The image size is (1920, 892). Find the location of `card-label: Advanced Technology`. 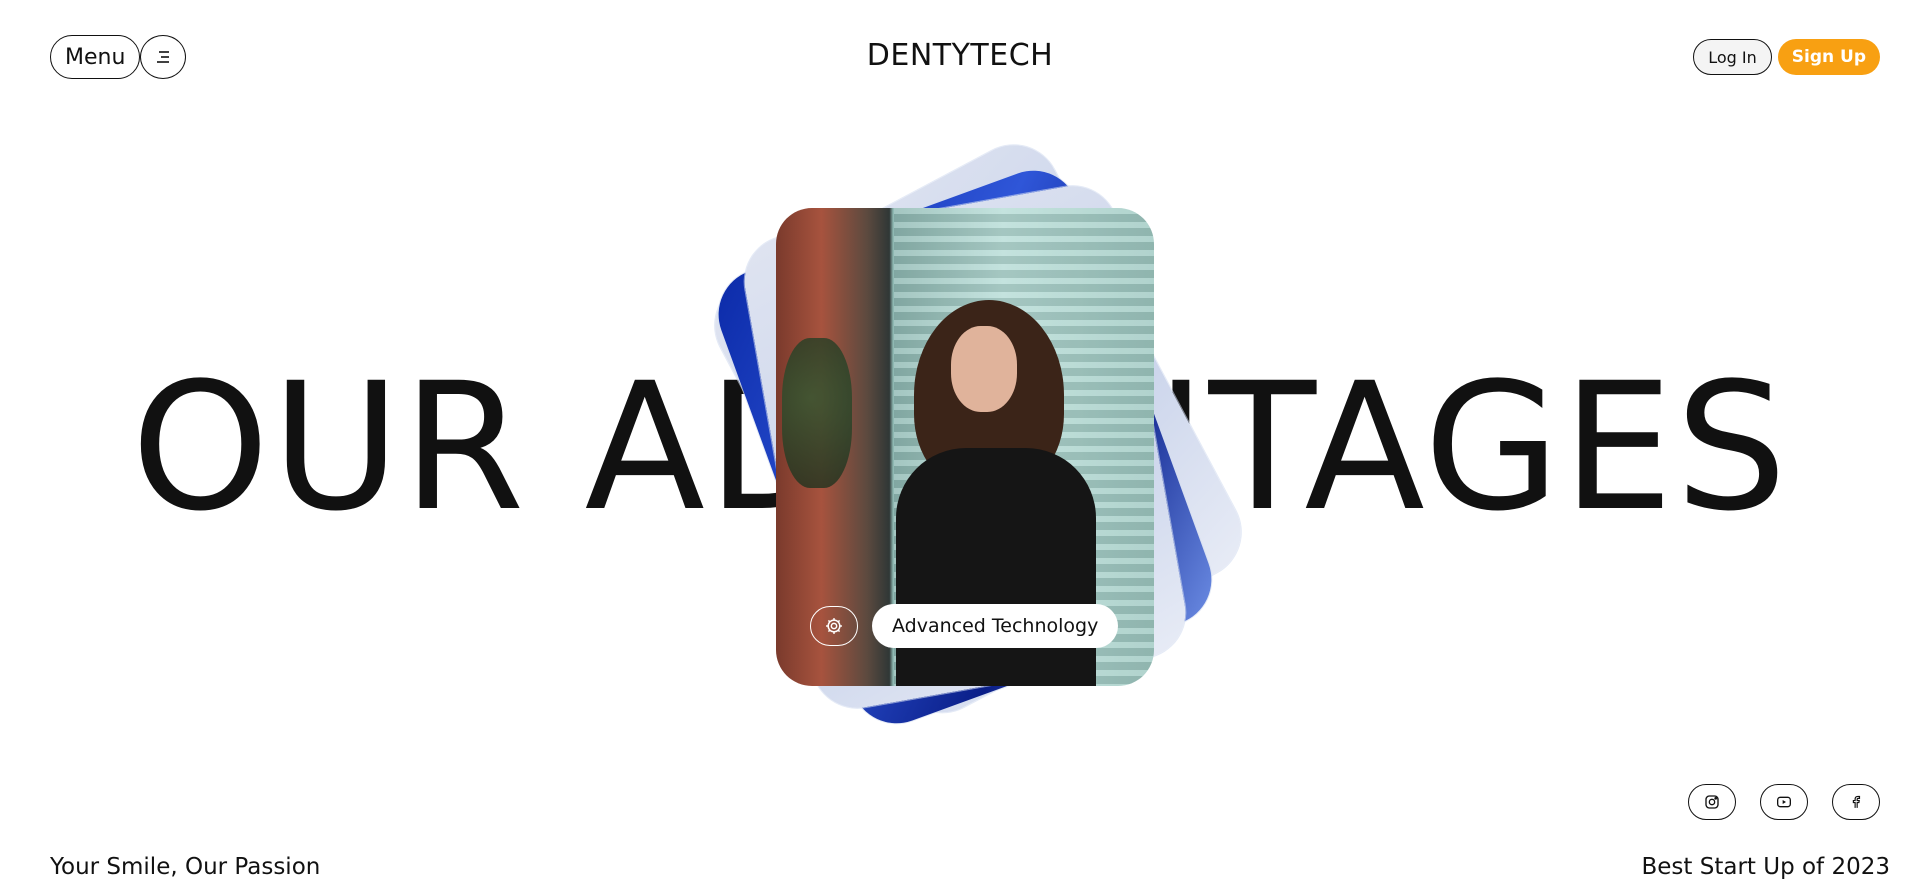

card-label: Advanced Technology is located at coordinates (995, 626).